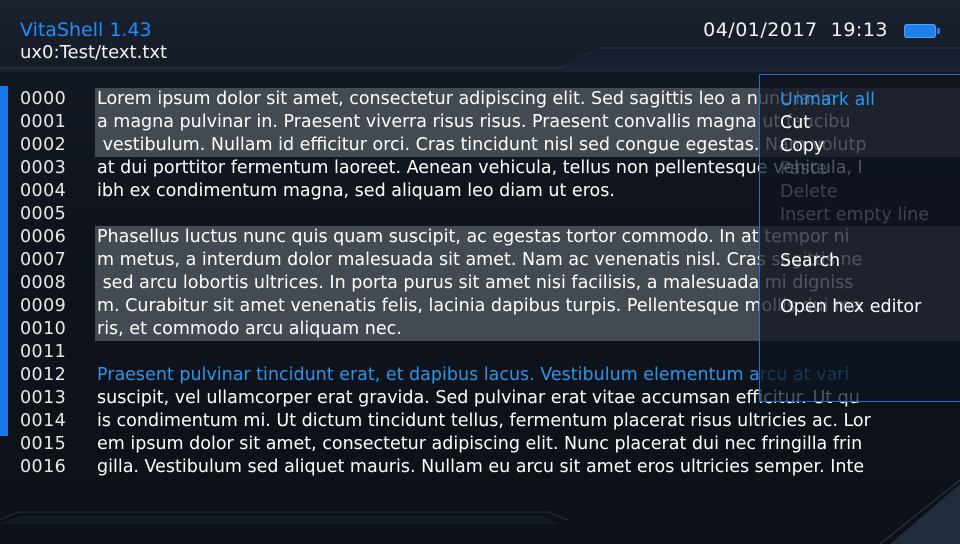  Describe the element at coordinates (94, 52) in the screenshot. I see `file-path: ux0:Test/text.txt` at that location.